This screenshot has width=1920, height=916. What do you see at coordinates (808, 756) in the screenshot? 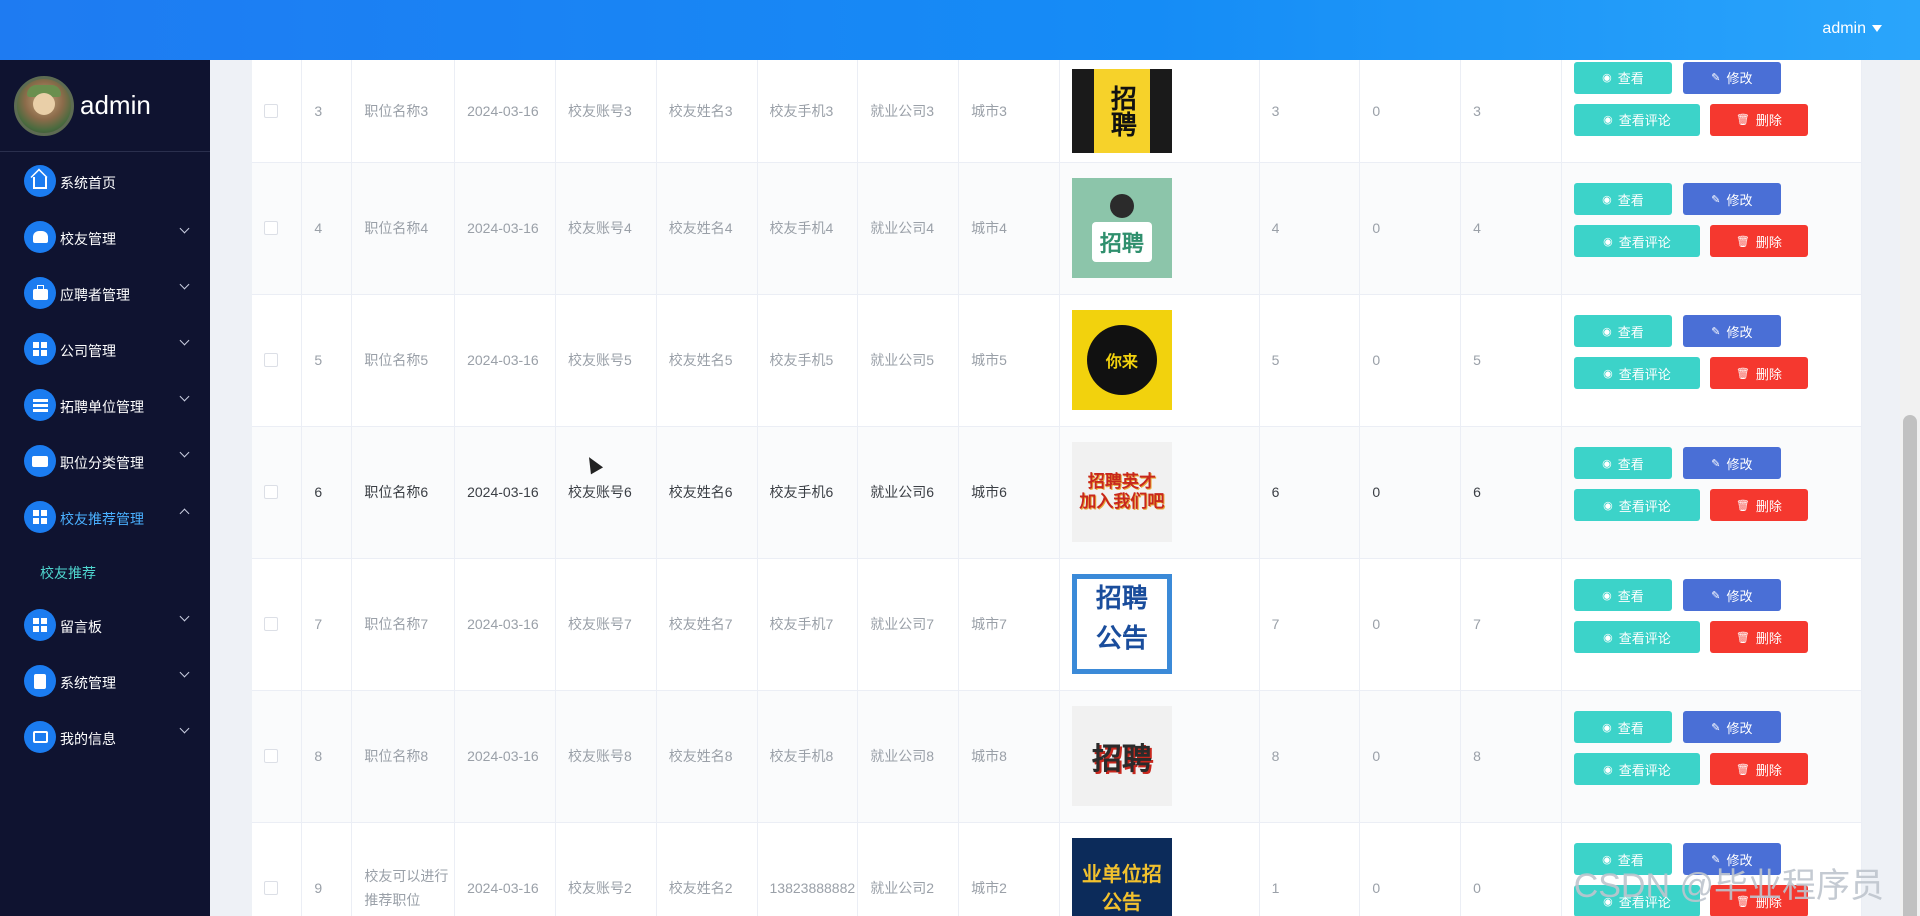
I see `alumni-phone: 校友手机8` at bounding box center [808, 756].